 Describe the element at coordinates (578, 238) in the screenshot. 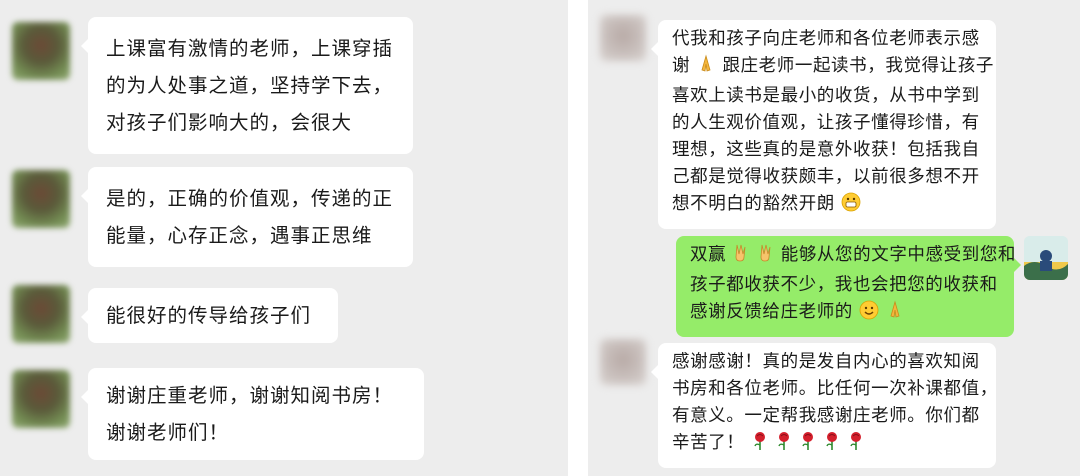

I see `panel-divider` at that location.